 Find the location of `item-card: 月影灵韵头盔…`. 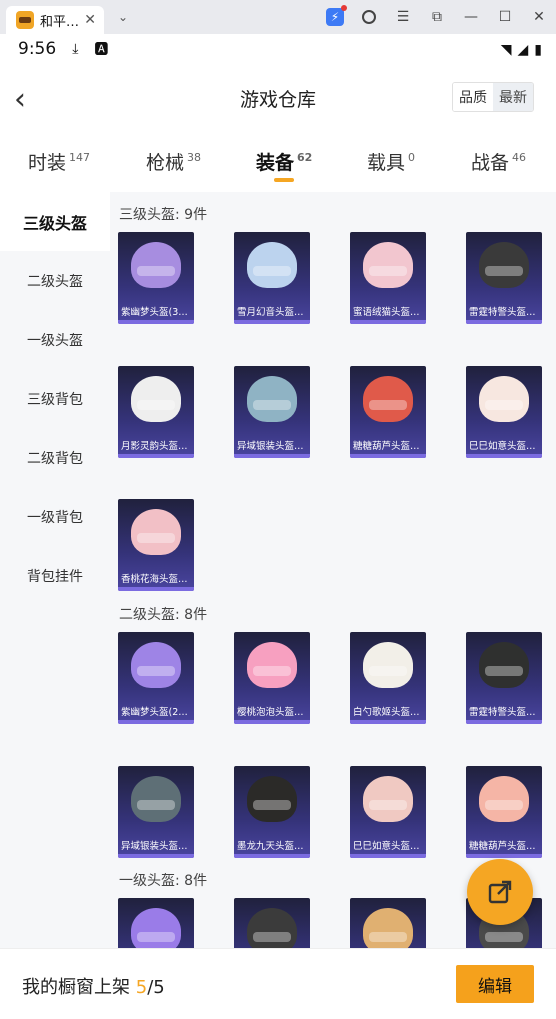

item-card: 月影灵韵头盔… is located at coordinates (156, 412).